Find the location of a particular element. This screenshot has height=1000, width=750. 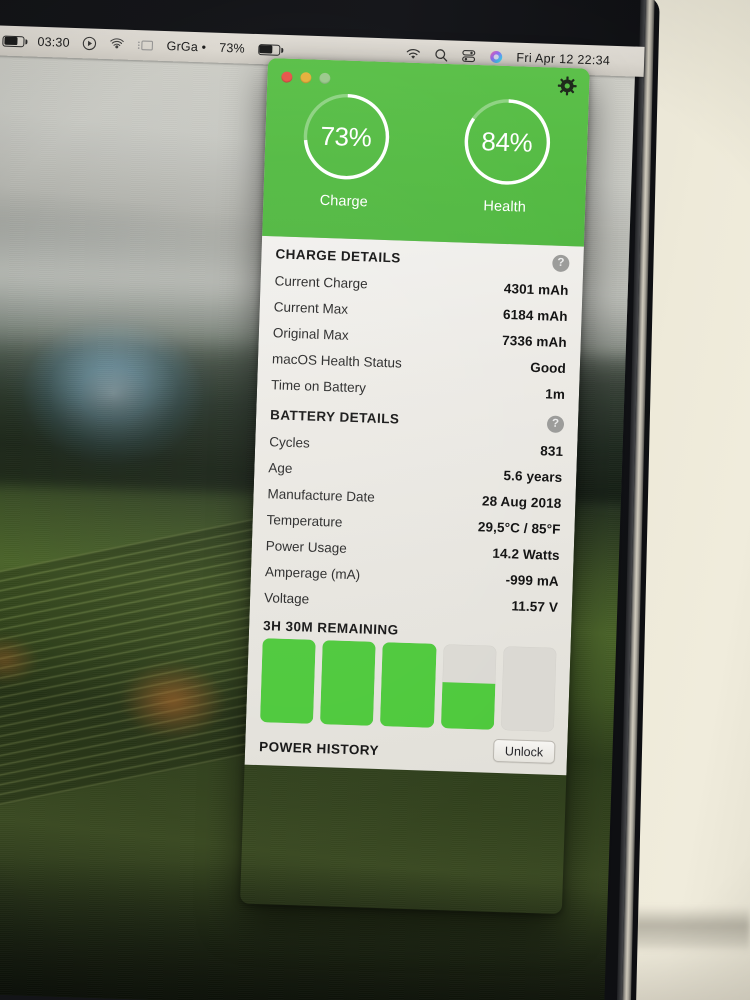

wall-shadow-band is located at coordinates (689, 929).